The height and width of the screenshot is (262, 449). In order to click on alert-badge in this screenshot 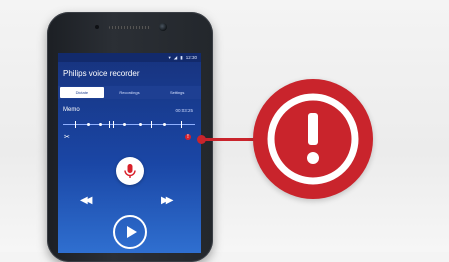, I will do `click(313, 139)`.